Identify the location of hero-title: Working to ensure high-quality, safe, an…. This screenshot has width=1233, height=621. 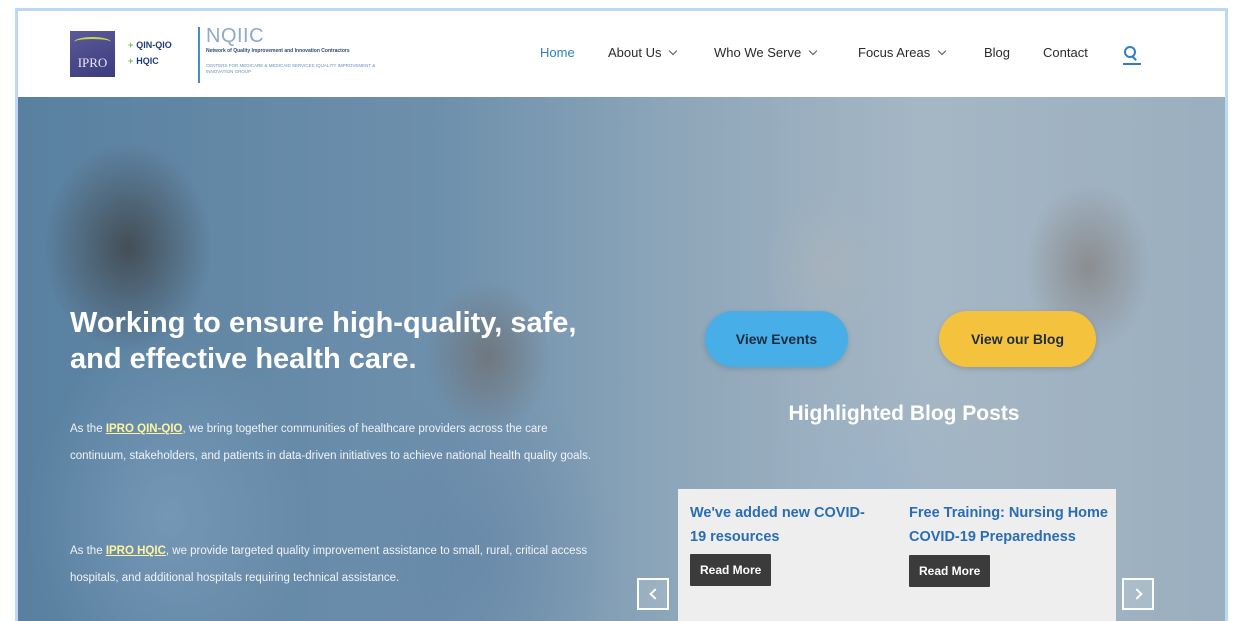
(323, 341).